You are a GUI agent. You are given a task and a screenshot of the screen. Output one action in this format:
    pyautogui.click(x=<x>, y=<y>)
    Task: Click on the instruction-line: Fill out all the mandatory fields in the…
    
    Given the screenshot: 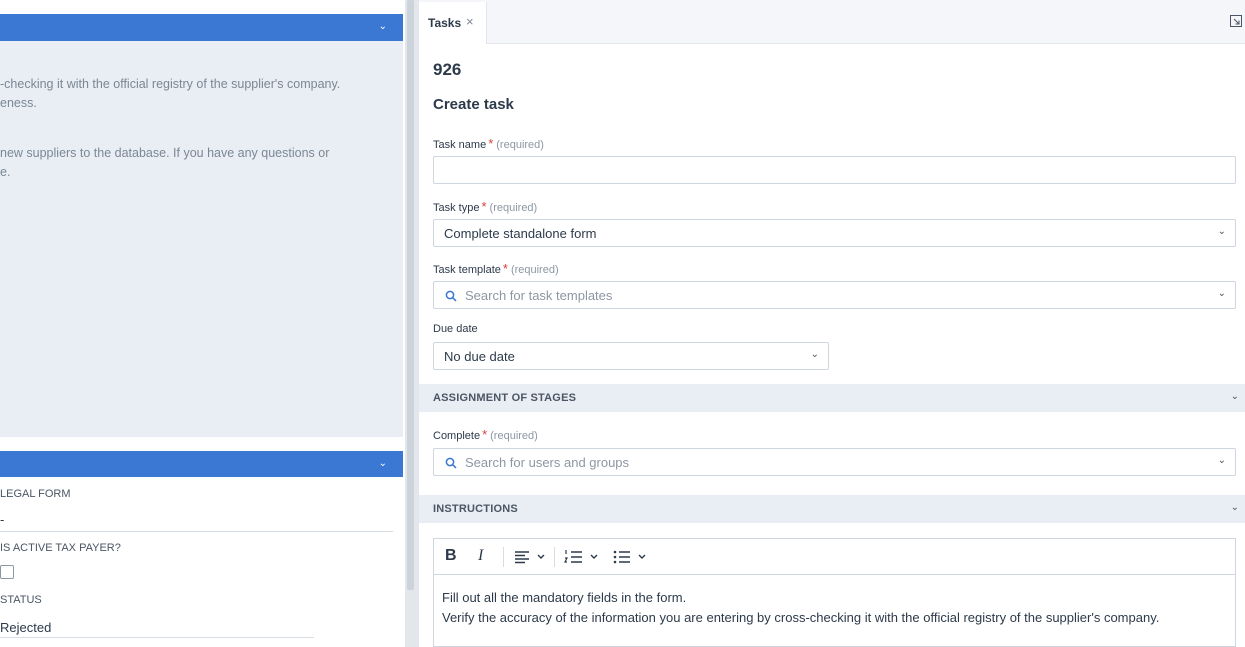 What is the action you would take?
    pyautogui.click(x=564, y=597)
    